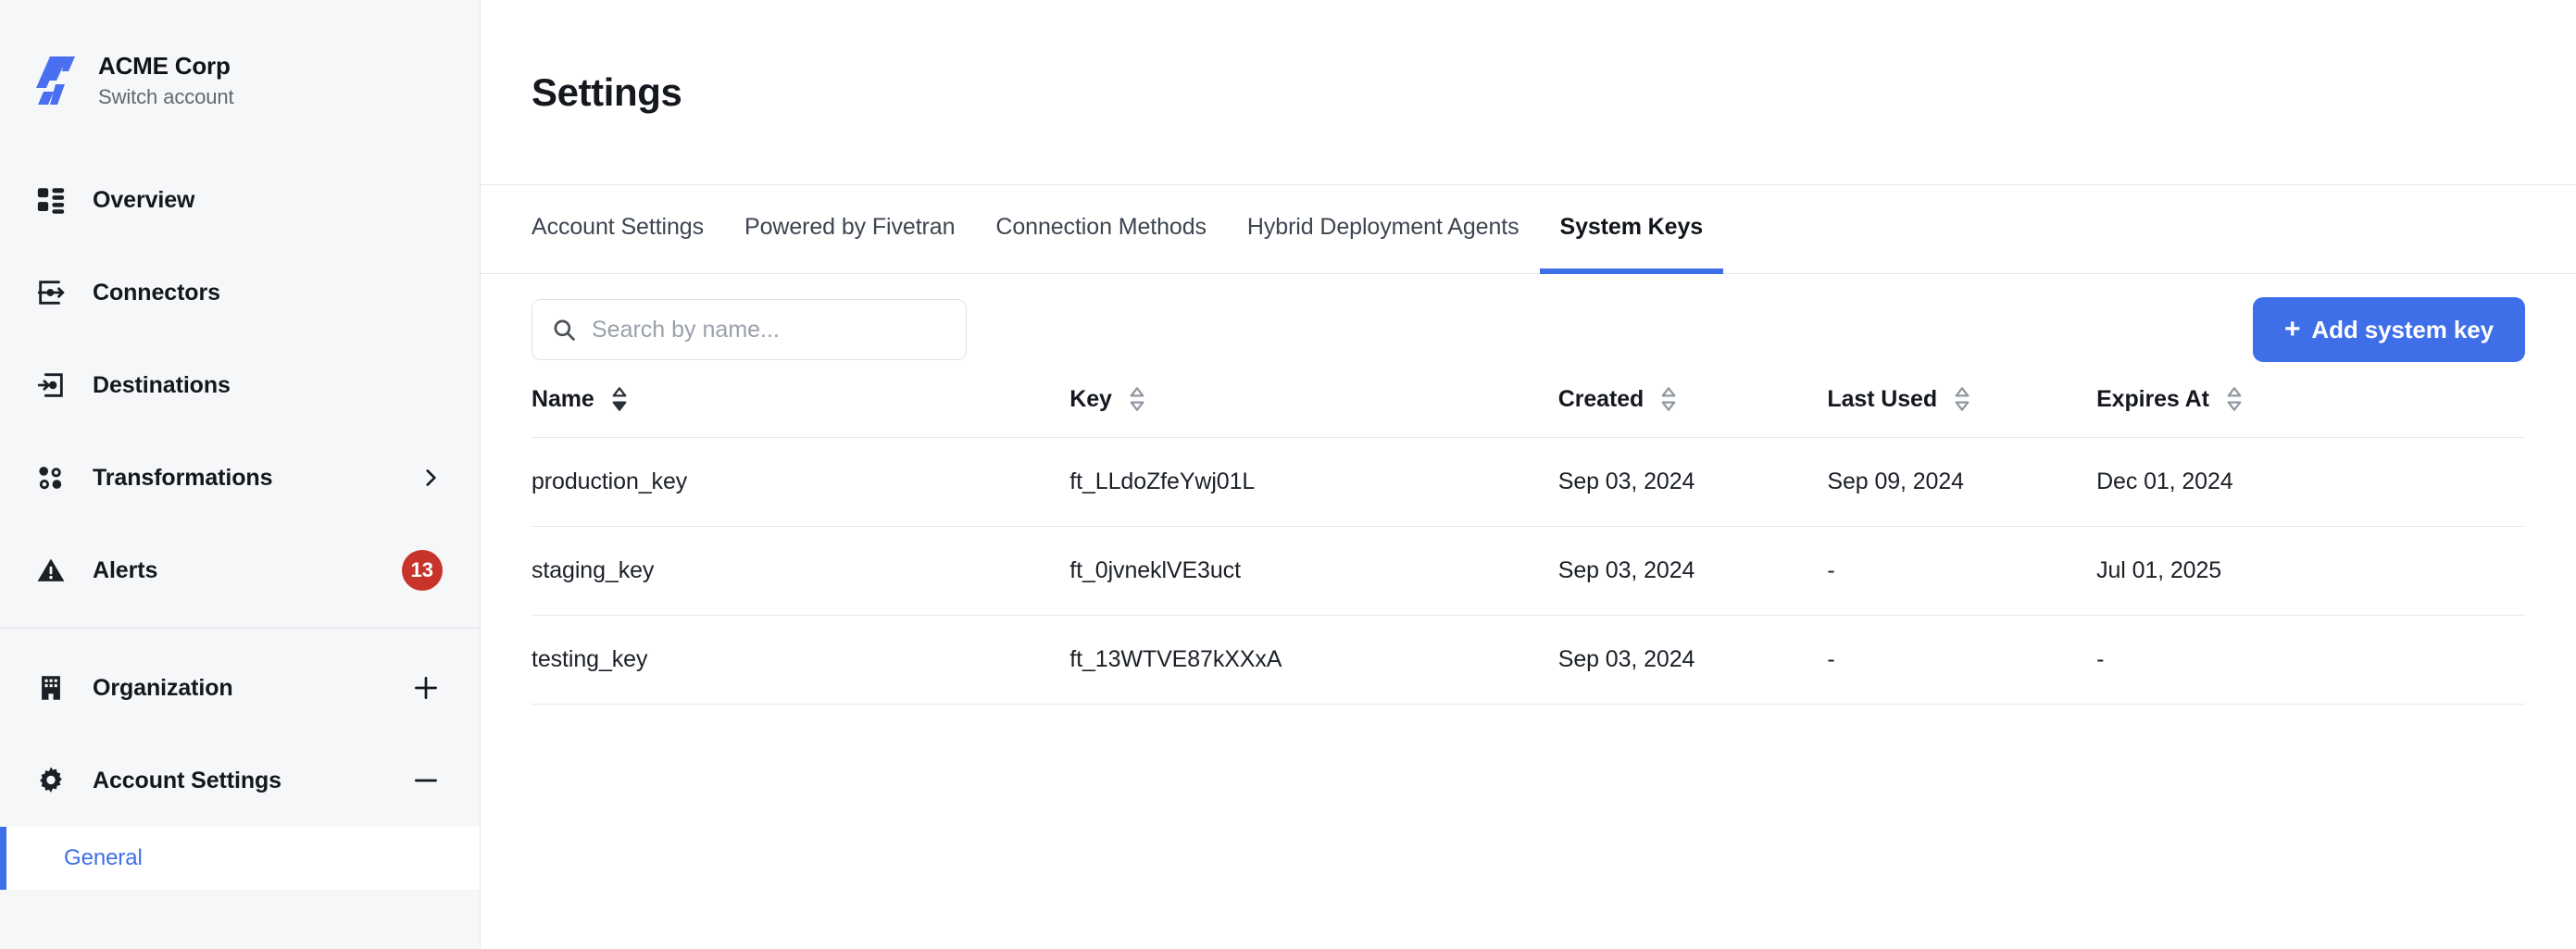 This screenshot has width=2576, height=949. What do you see at coordinates (240, 628) in the screenshot?
I see `sidebar-divider` at bounding box center [240, 628].